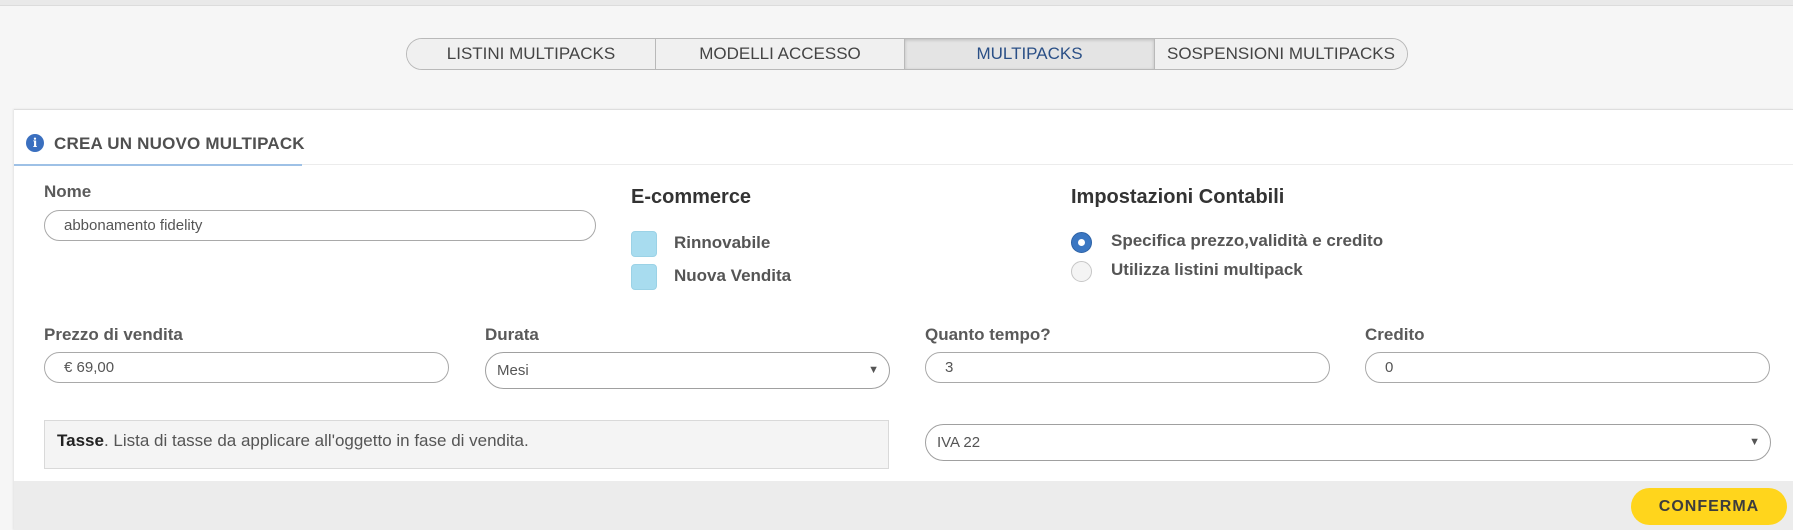 This screenshot has height=530, width=1793. I want to click on credito-input: 0, so click(1567, 367).